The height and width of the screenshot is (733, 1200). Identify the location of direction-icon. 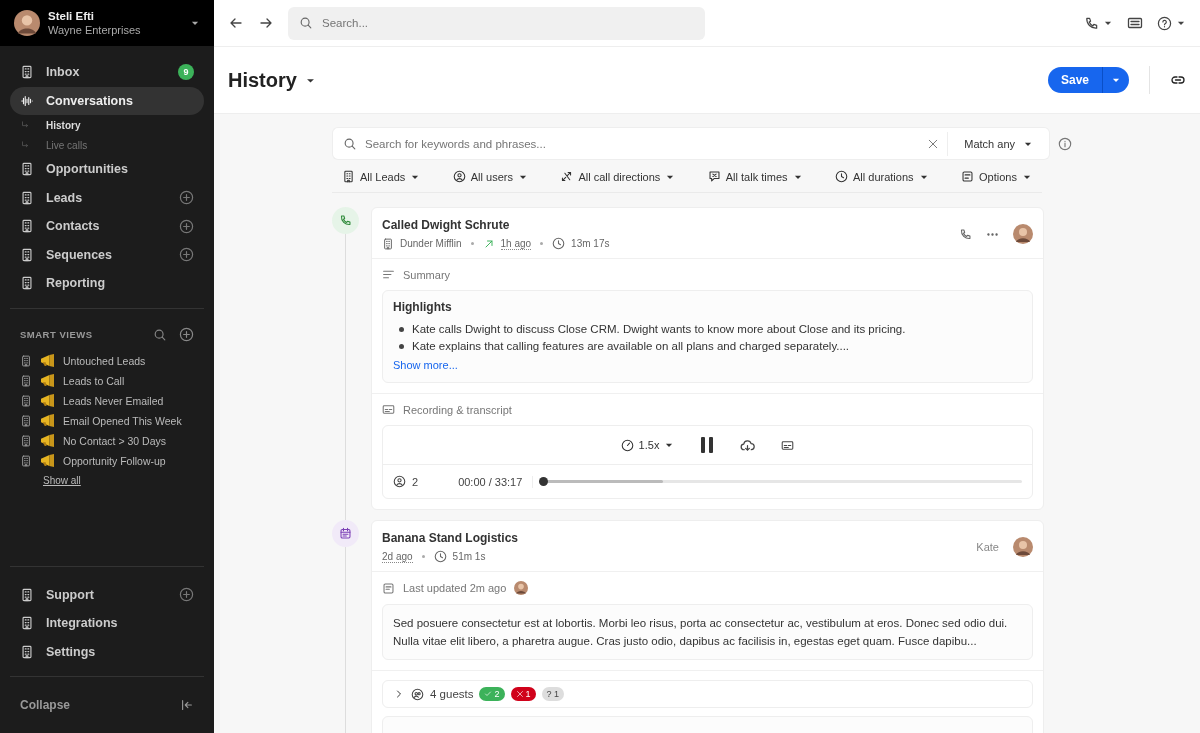
(567, 176).